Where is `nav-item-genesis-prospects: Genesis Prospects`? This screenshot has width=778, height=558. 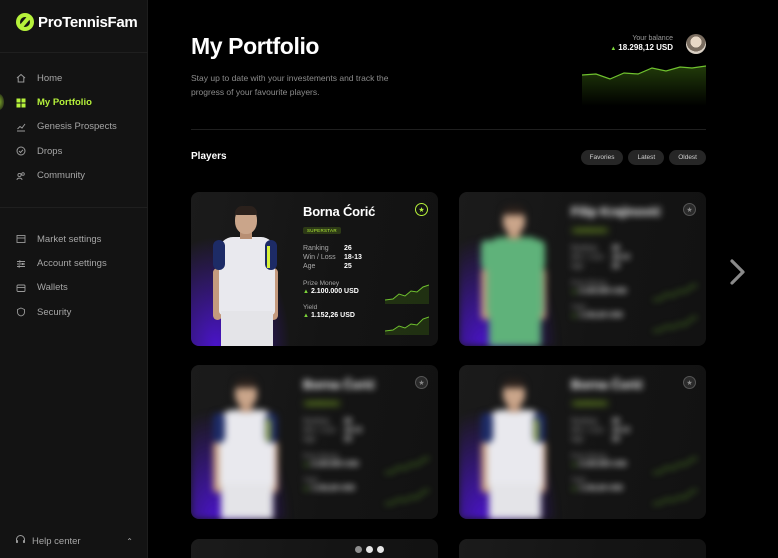
nav-item-genesis-prospects: Genesis Prospects is located at coordinates (74, 127).